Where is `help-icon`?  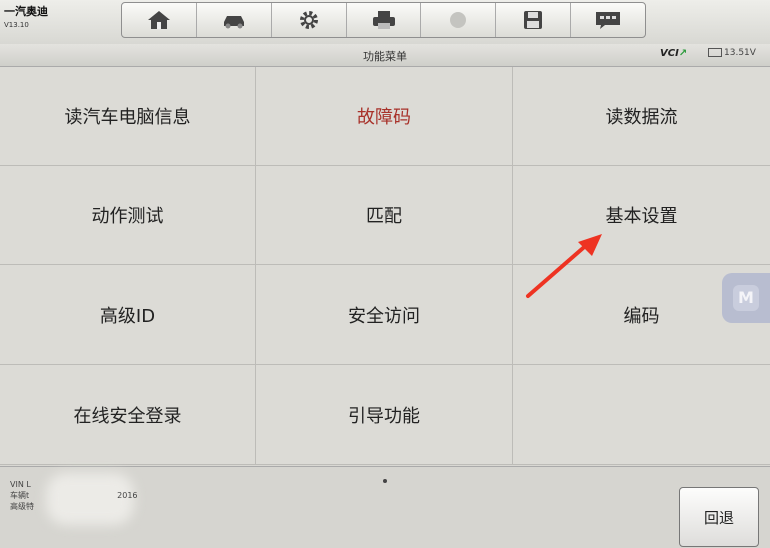 help-icon is located at coordinates (458, 20).